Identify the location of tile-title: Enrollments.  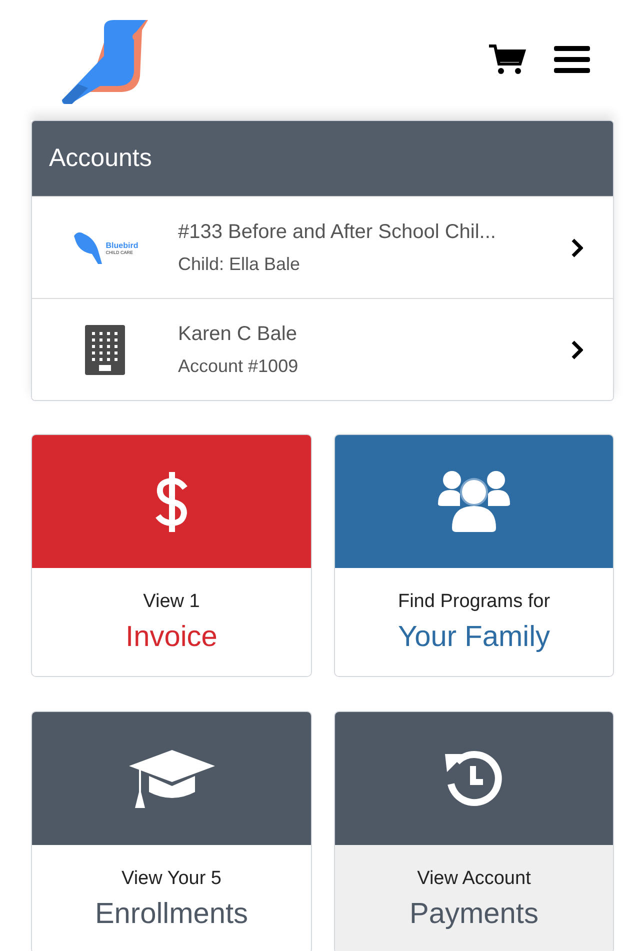
(171, 914).